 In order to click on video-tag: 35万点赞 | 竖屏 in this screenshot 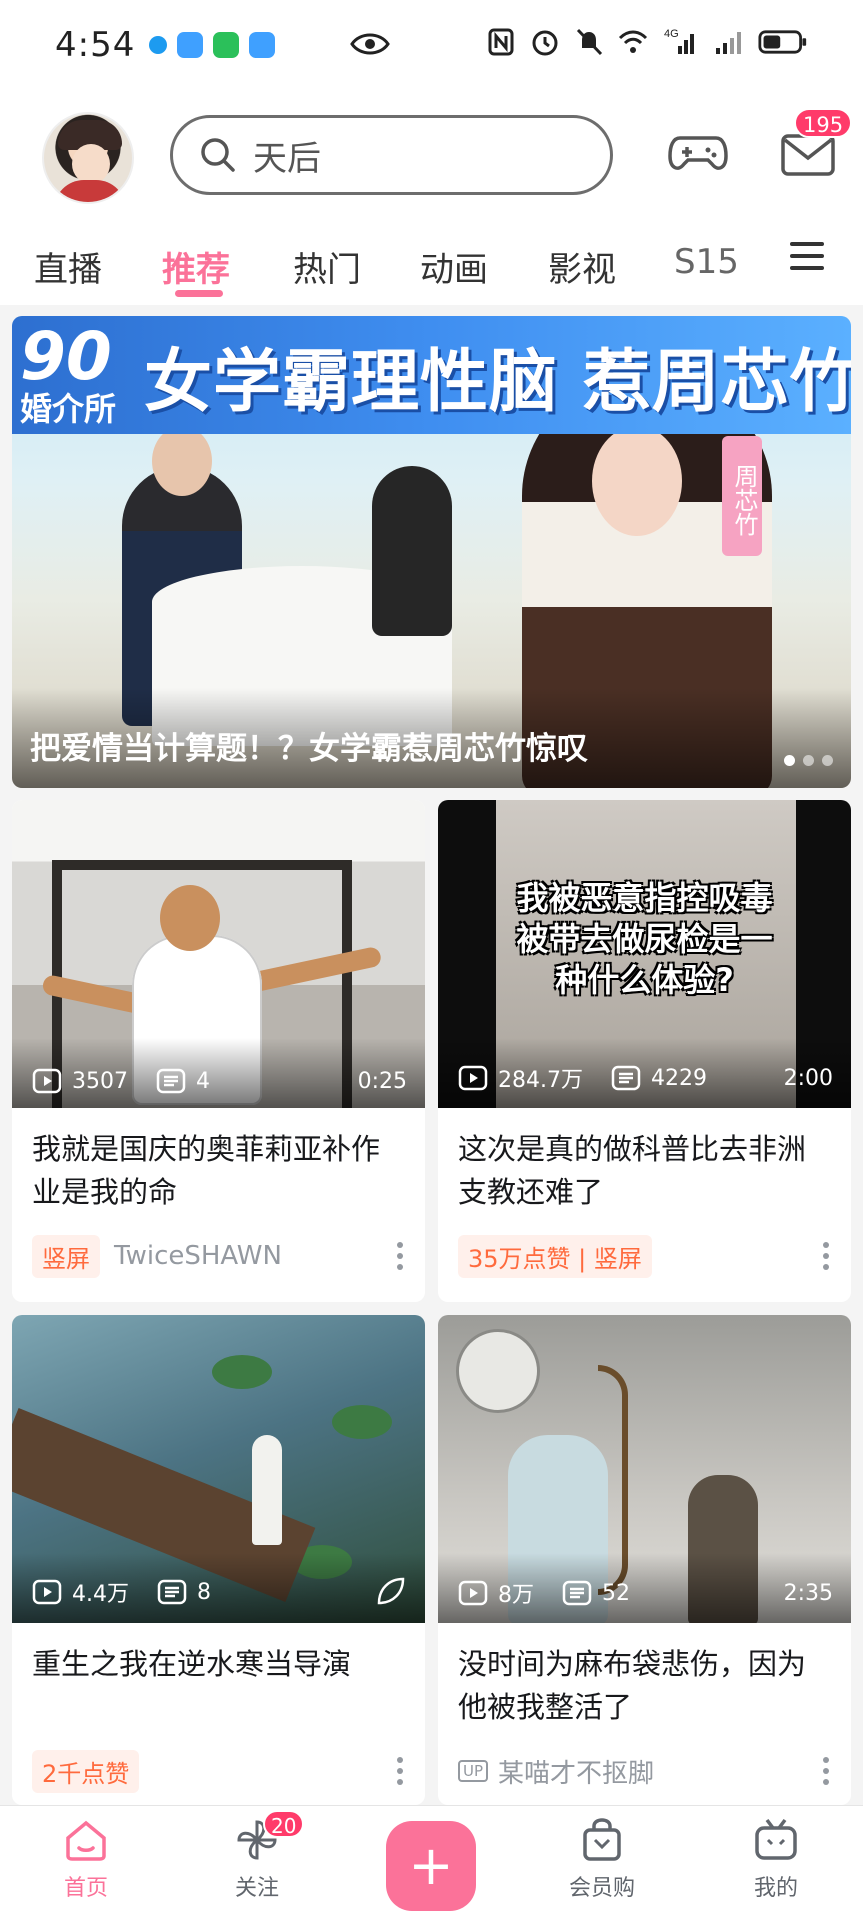, I will do `click(555, 1256)`.